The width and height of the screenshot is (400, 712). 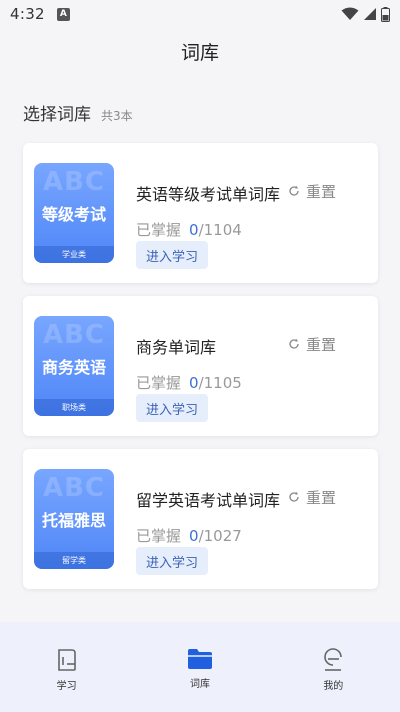 I want to click on bottom-nav: 学习 词库 我的, so click(x=200, y=667).